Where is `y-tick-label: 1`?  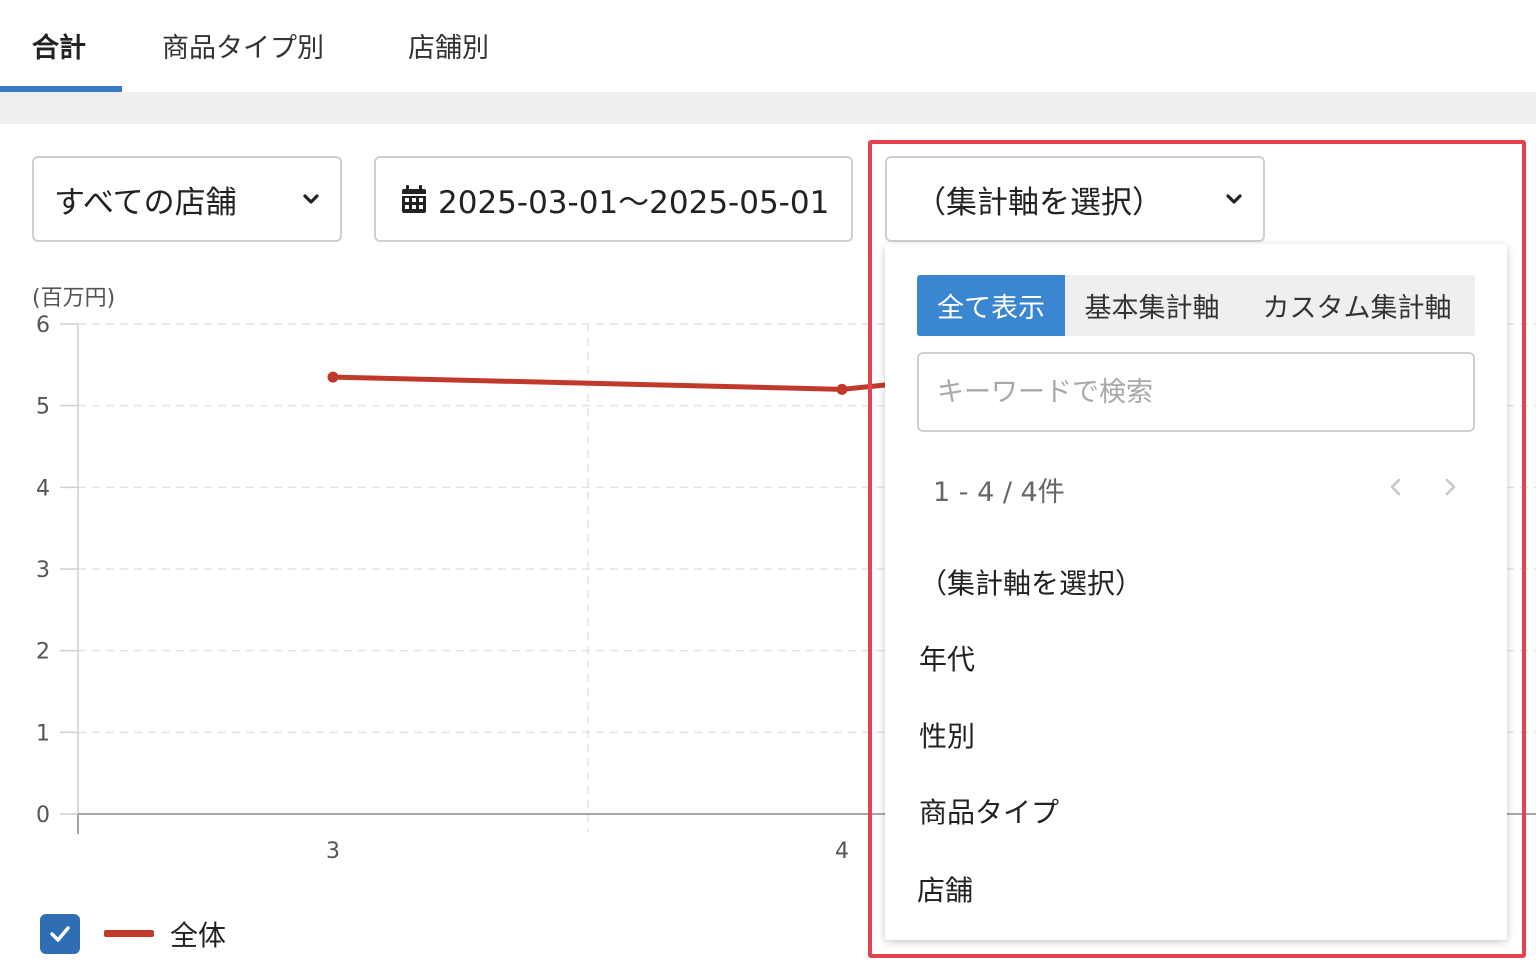 y-tick-label: 1 is located at coordinates (43, 733).